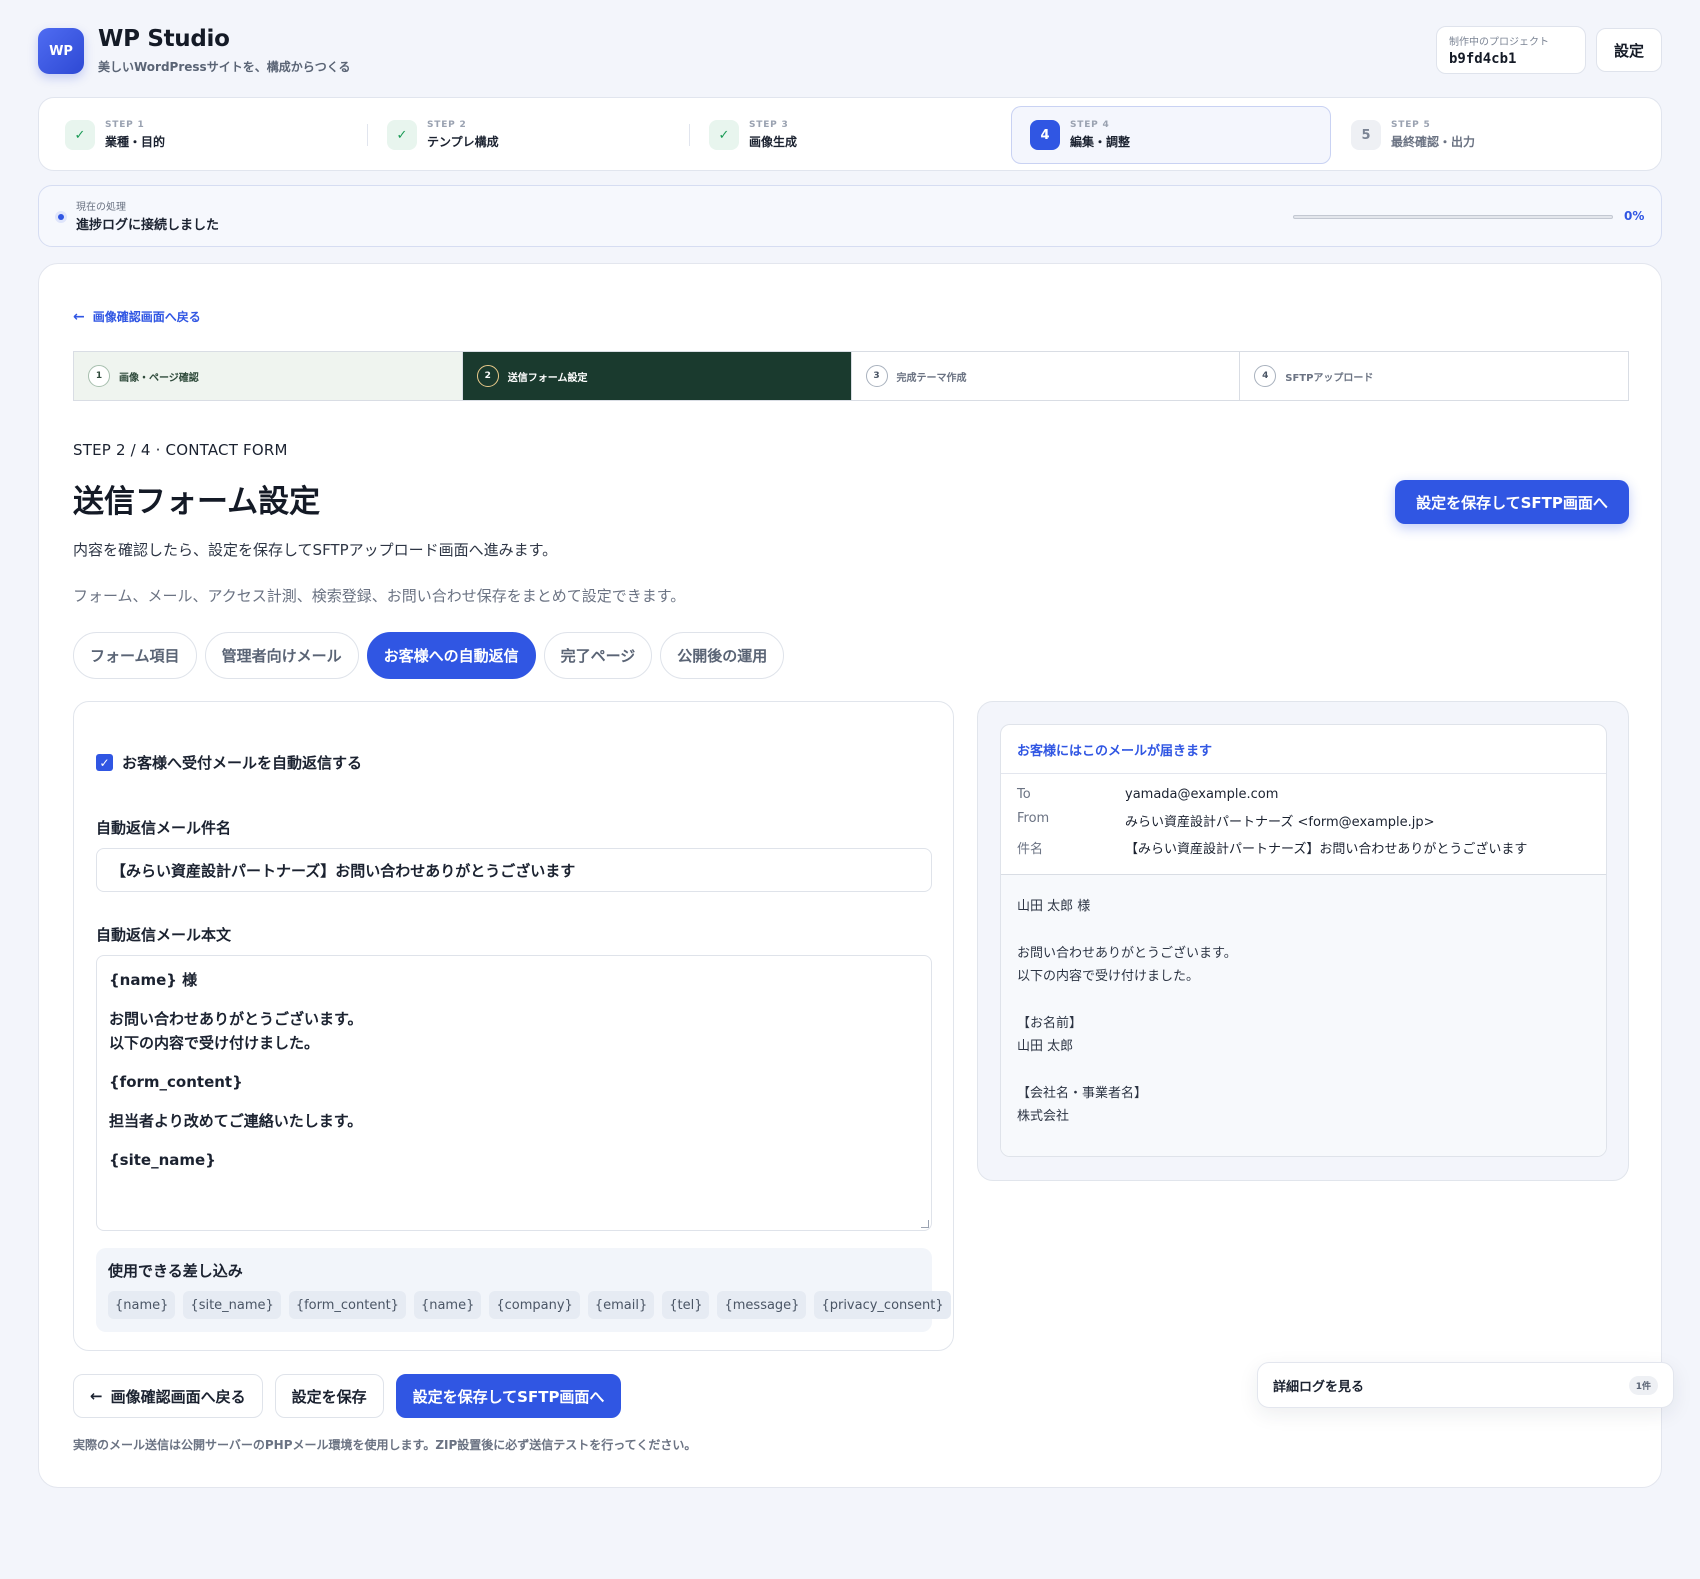  Describe the element at coordinates (1171, 135) in the screenshot. I see `step-4: 4 STEP 4 編集・調整` at that location.